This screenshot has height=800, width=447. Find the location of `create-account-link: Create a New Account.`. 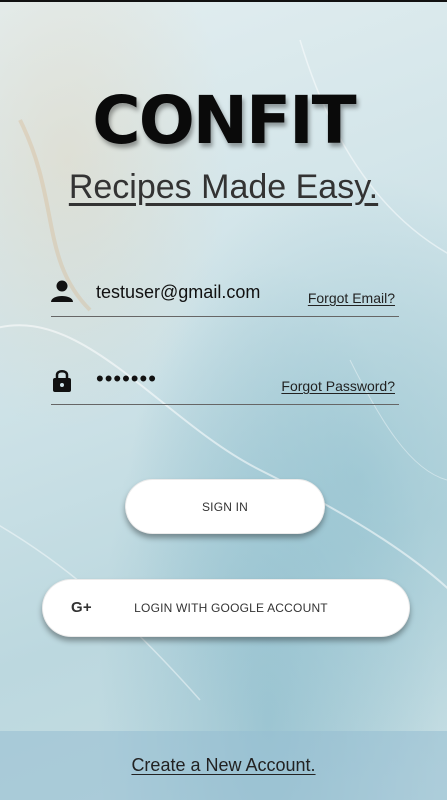

create-account-link: Create a New Account. is located at coordinates (223, 765).